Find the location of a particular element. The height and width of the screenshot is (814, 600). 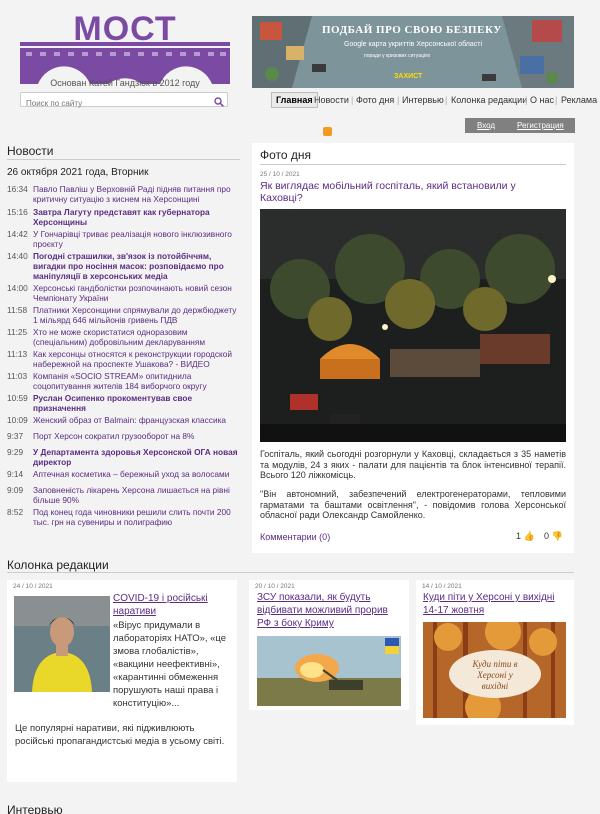

nav-item-photo: Фото дня is located at coordinates (375, 100).